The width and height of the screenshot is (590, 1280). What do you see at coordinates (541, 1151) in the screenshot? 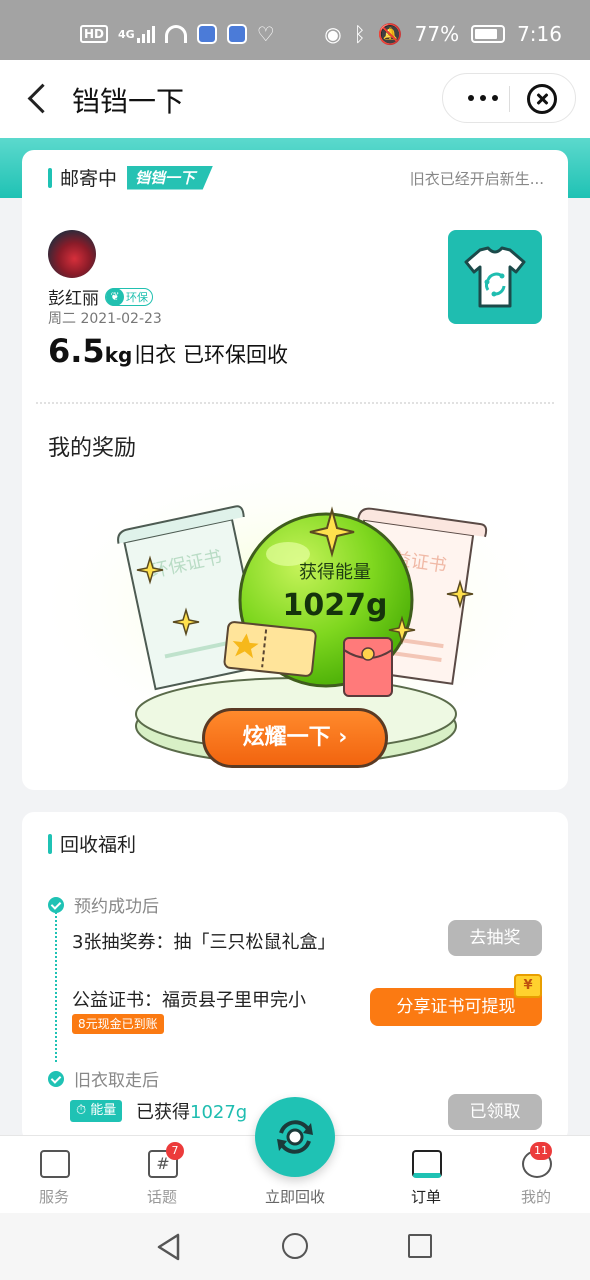
I see `mine-badge: 11` at bounding box center [541, 1151].